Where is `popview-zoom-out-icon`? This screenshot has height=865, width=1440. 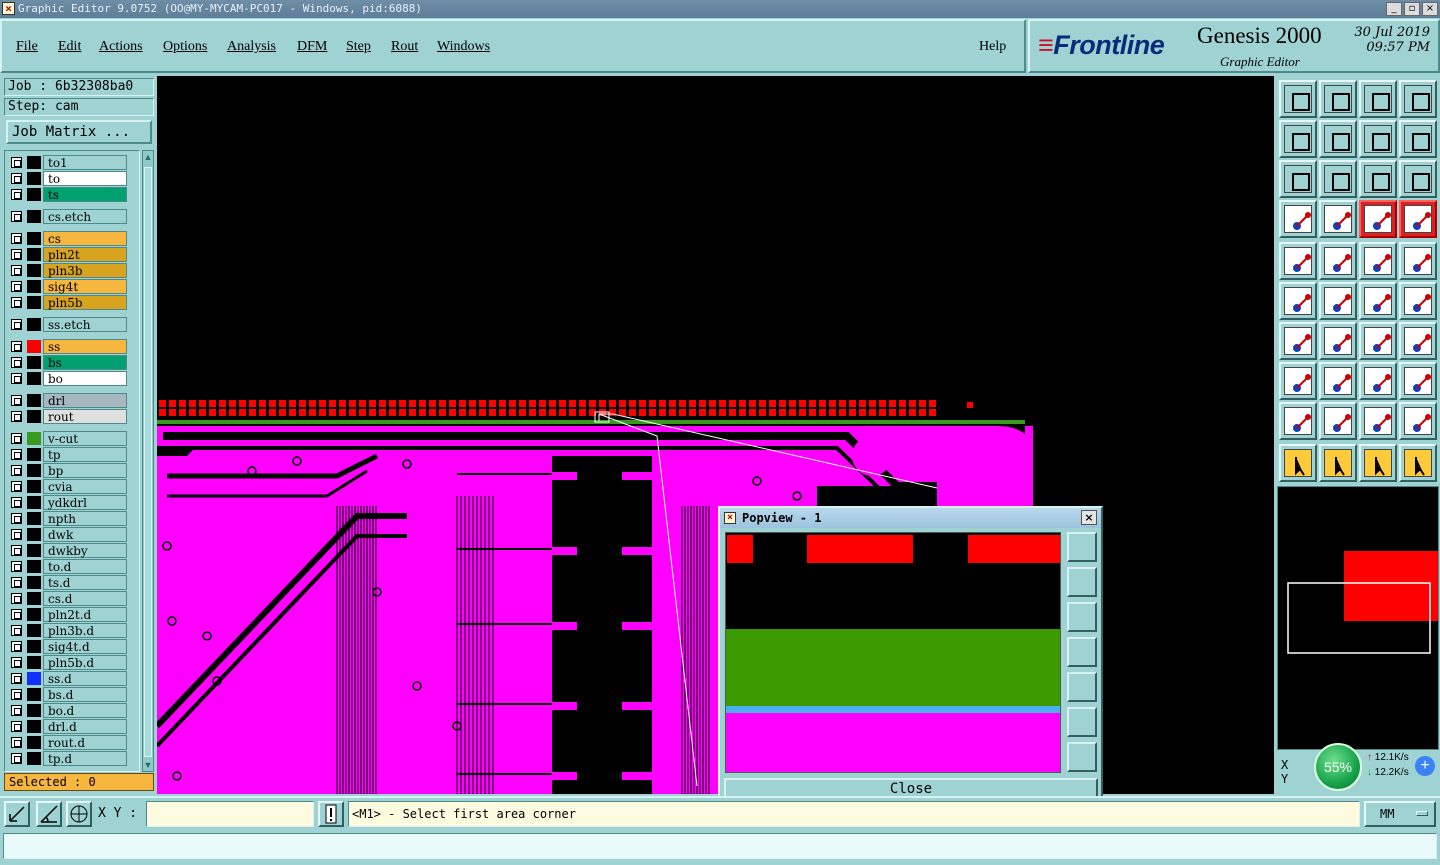
popview-zoom-out-icon is located at coordinates (1082, 722).